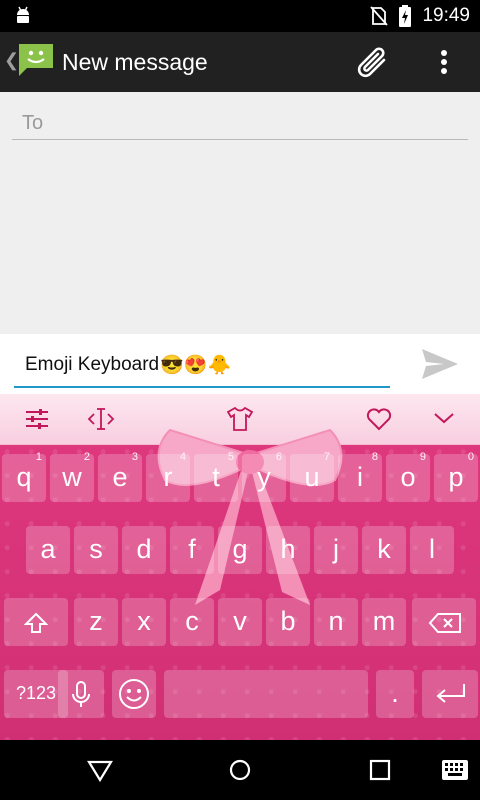 The height and width of the screenshot is (800, 480). I want to click on microphone-icon, so click(81, 694).